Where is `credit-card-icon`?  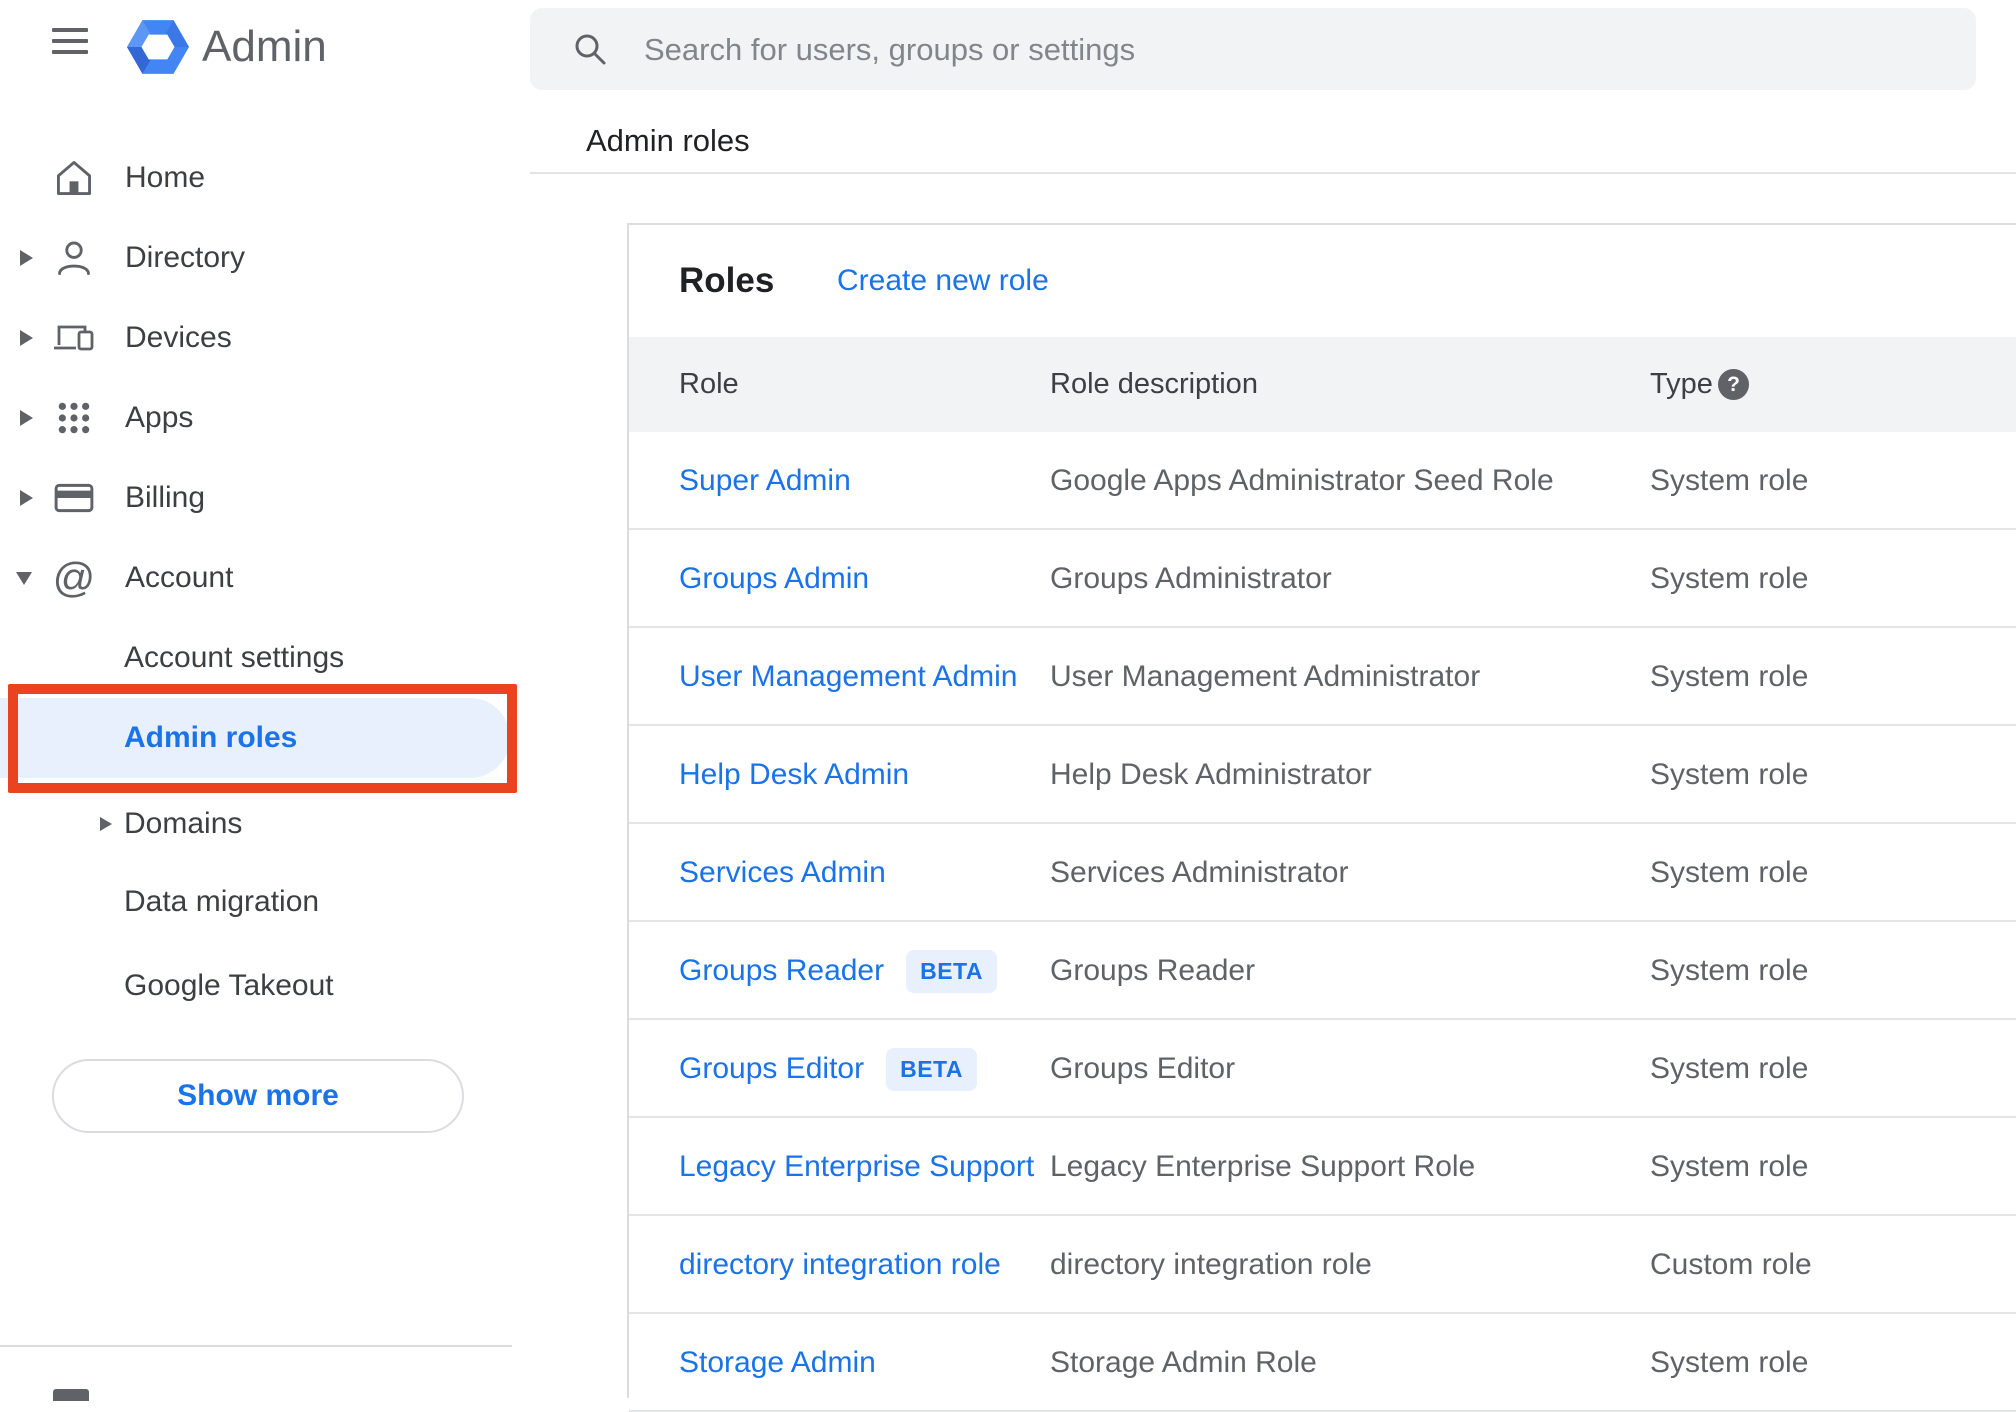
credit-card-icon is located at coordinates (74, 498).